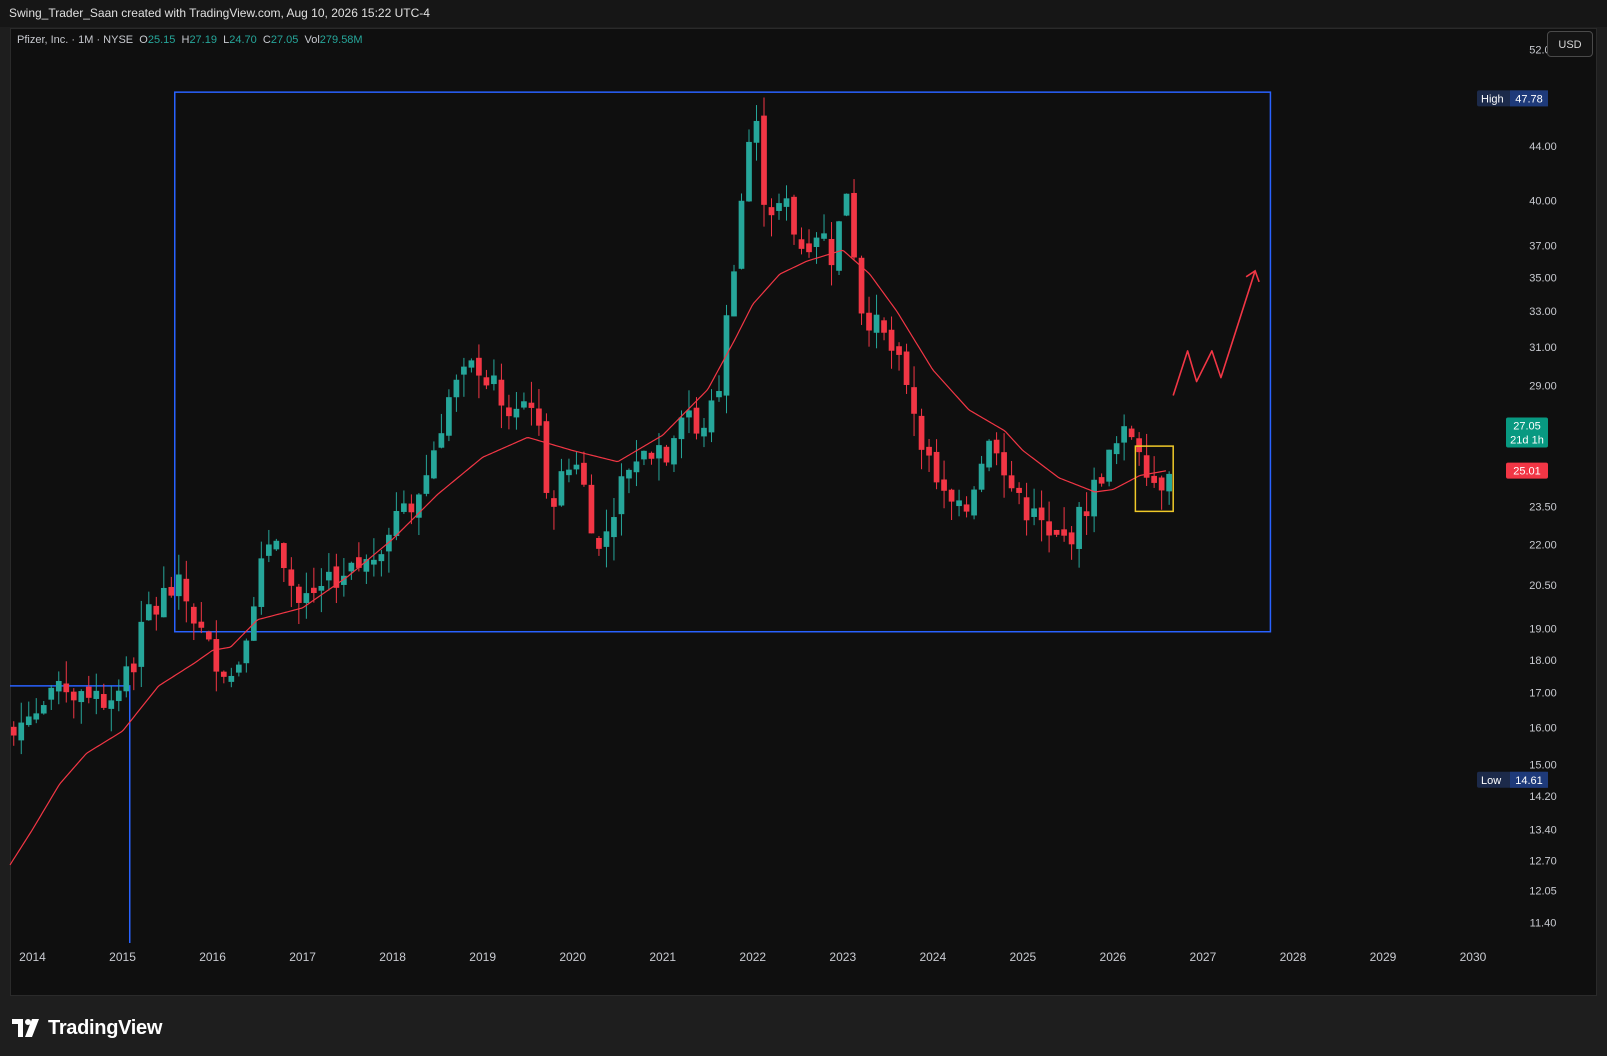 Image resolution: width=1607 pixels, height=1056 pixels. I want to click on y-tick-label: 37.00, so click(1543, 246).